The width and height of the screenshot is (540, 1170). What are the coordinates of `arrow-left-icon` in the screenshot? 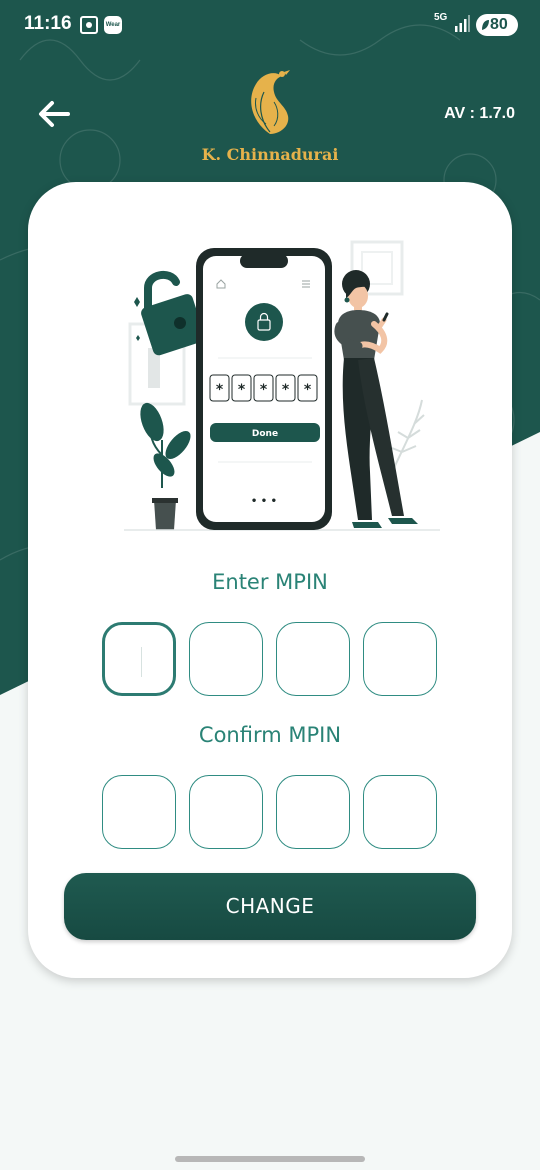 It's located at (54, 114).